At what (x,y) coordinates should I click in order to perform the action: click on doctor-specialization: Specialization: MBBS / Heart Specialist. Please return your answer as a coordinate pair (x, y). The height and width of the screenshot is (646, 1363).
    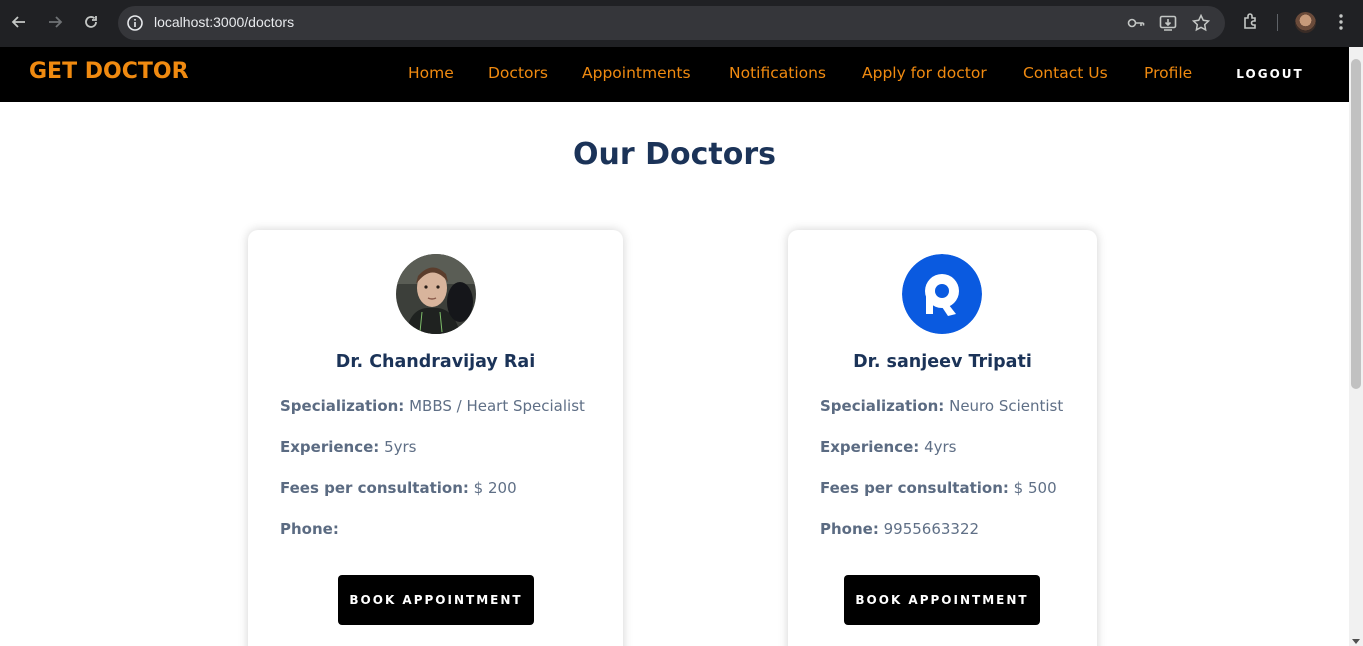
    Looking at the image, I should click on (432, 406).